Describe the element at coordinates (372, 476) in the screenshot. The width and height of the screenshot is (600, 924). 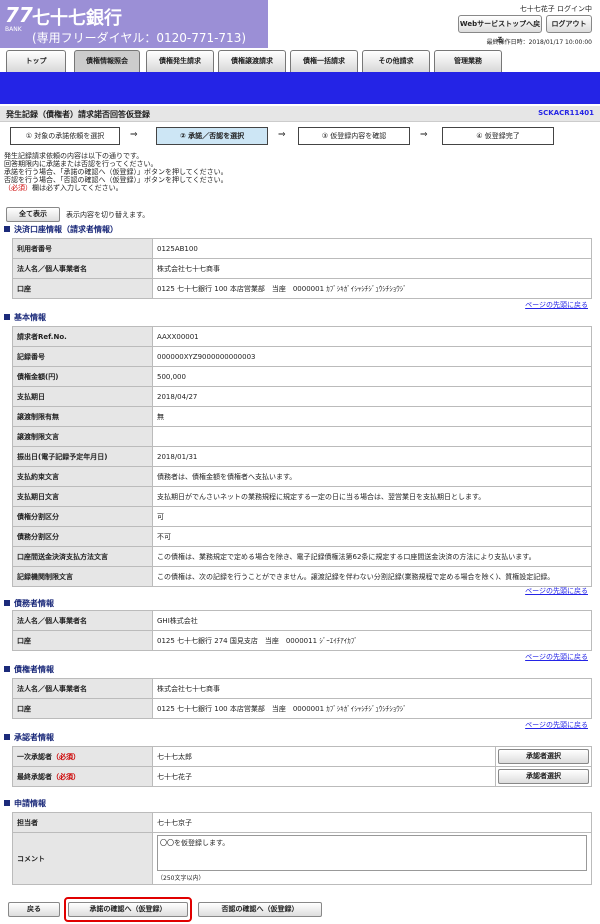
I see `cell-value: 債務者は、債権金額を債権者へ支払います。` at that location.